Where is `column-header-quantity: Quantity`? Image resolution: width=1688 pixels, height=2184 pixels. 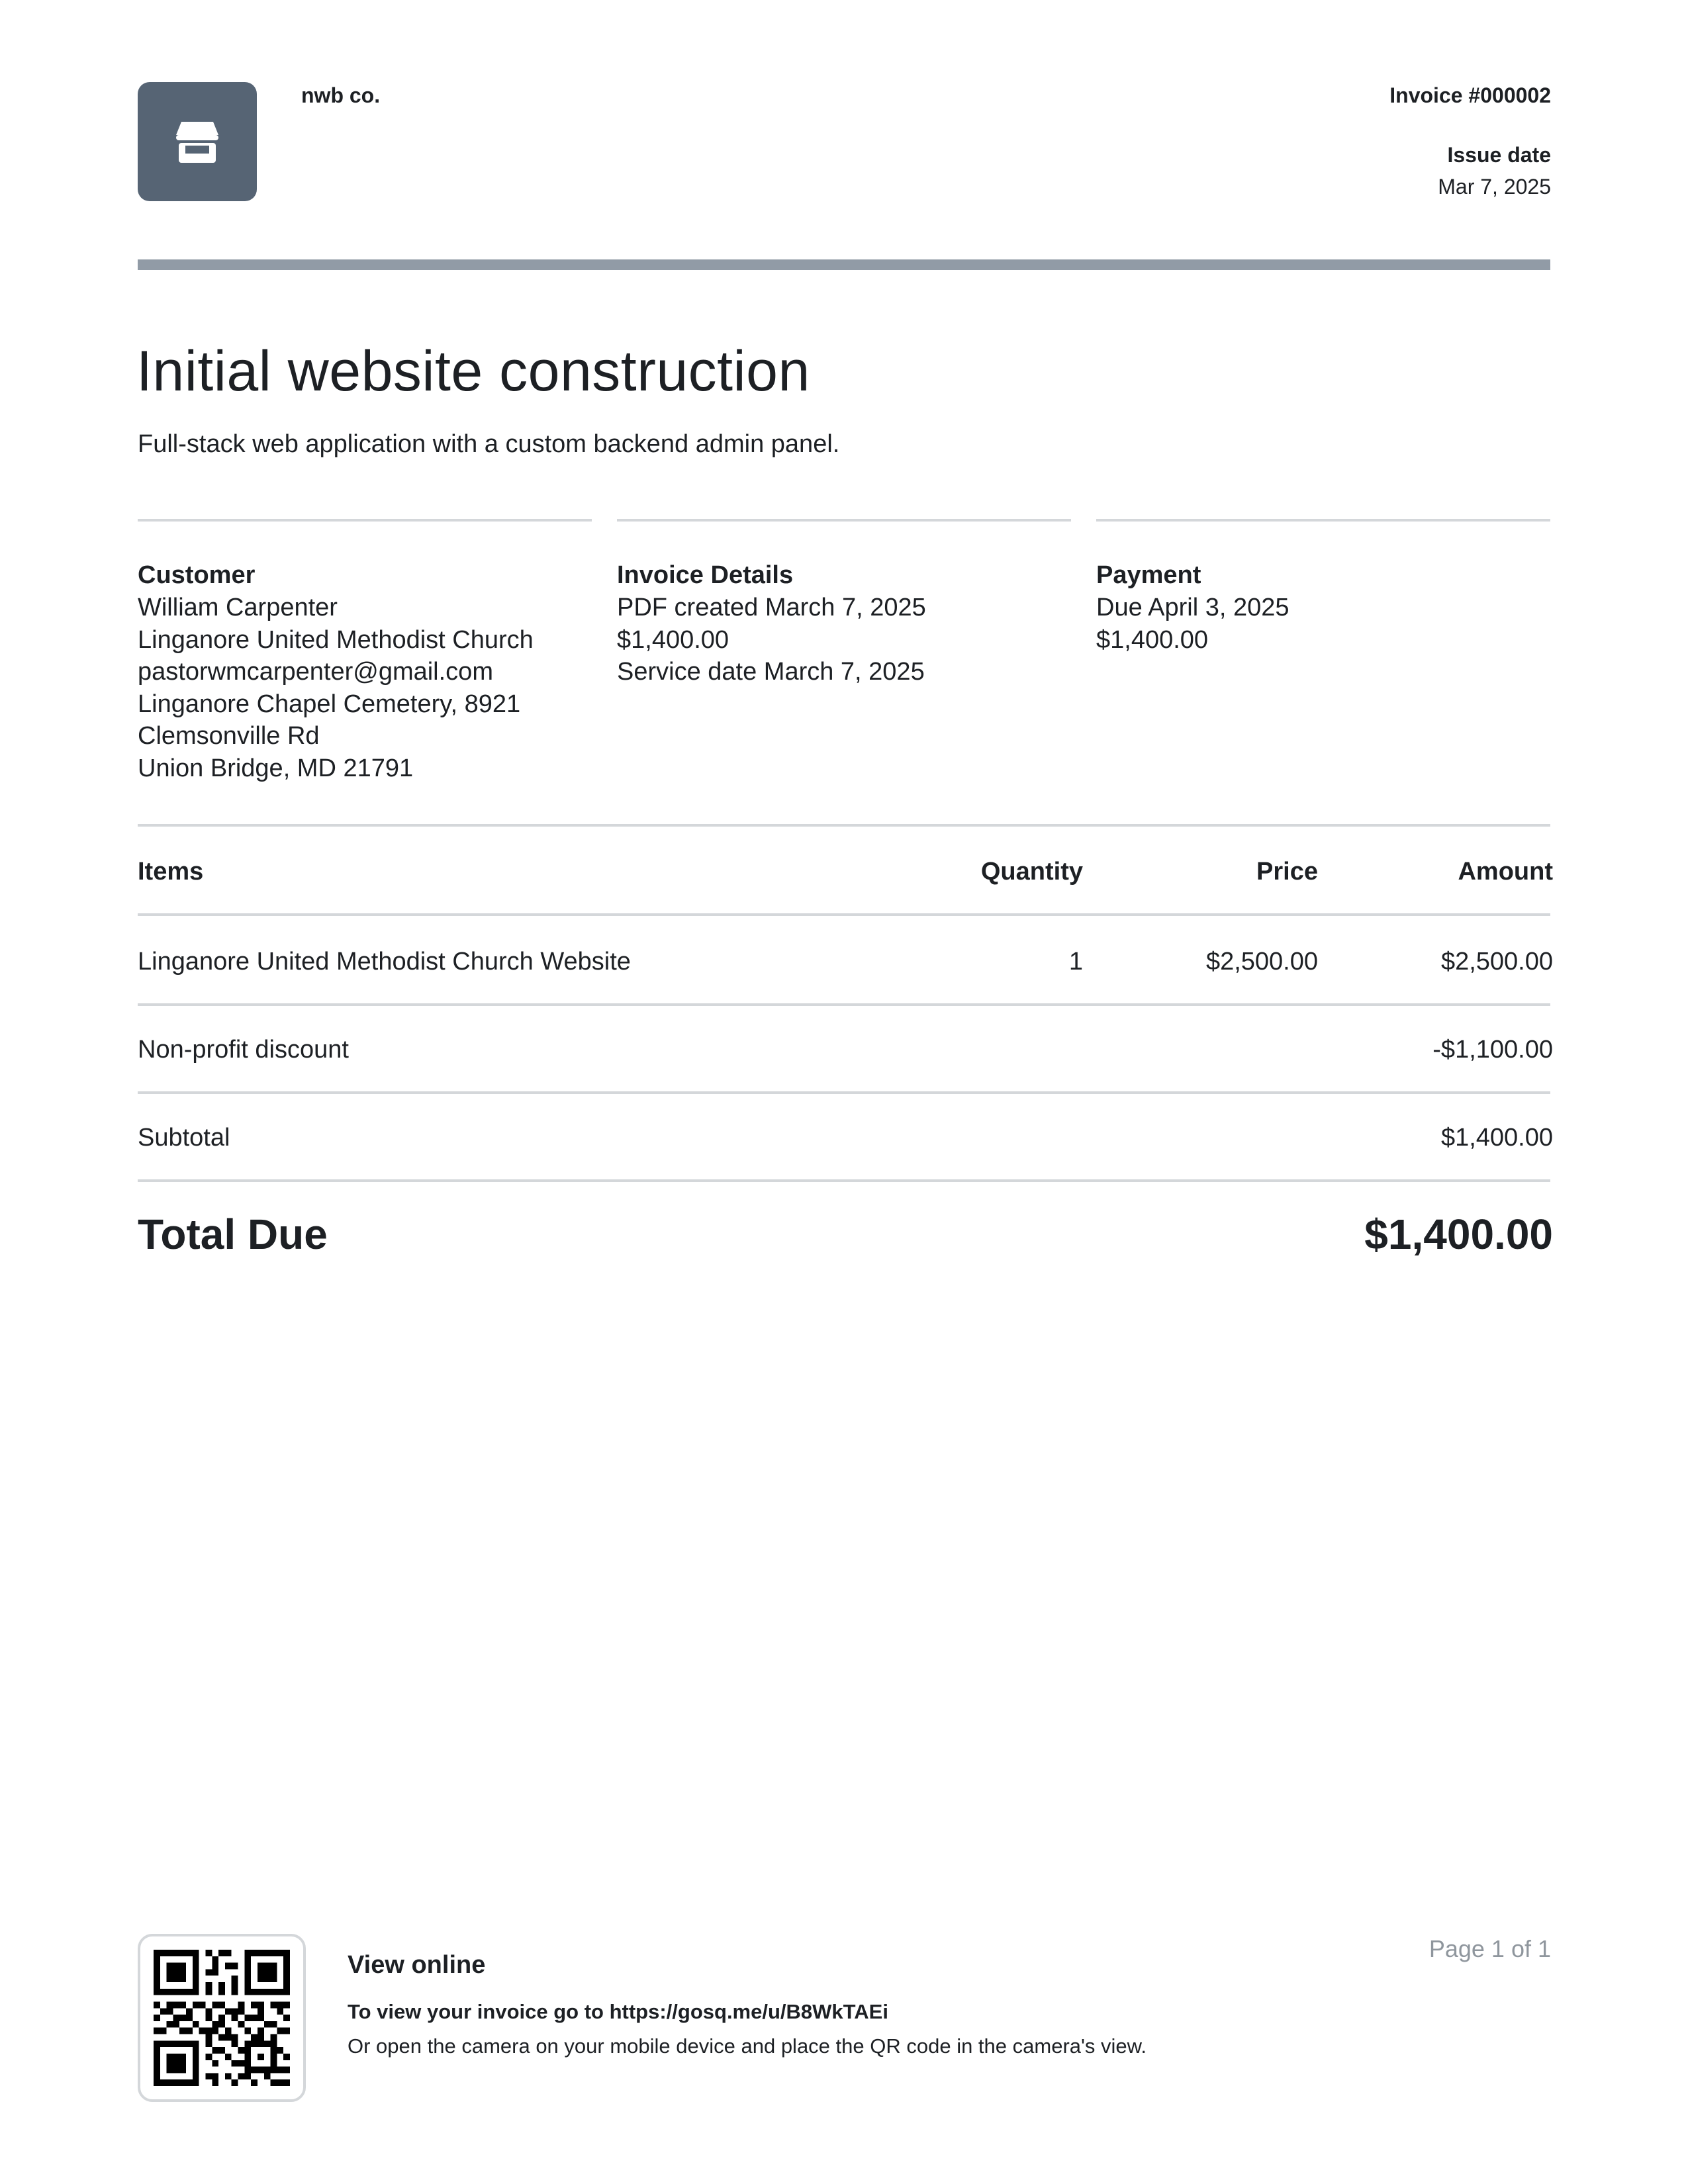
column-header-quantity: Quantity is located at coordinates (1031, 872).